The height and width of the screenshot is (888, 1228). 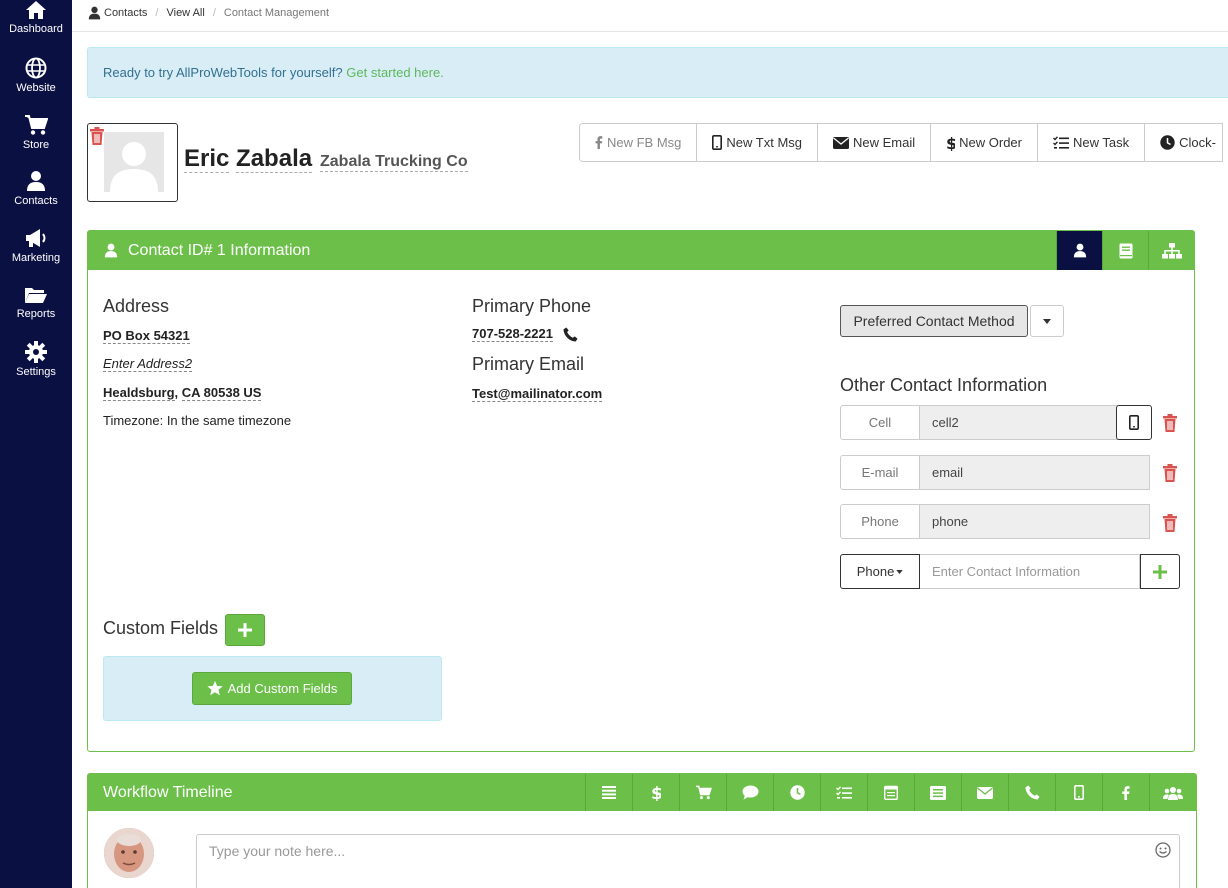 I want to click on dollar-icon: $, so click(x=950, y=143).